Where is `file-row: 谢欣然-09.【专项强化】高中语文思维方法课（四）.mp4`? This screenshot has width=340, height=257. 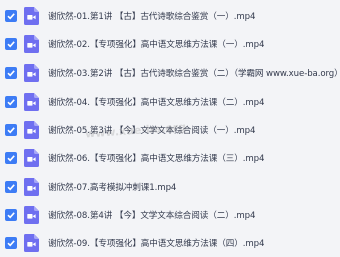
file-row: 谢欣然-09.【专项强化】高中语文思维方法课（四）.mp4 is located at coordinates (170, 243).